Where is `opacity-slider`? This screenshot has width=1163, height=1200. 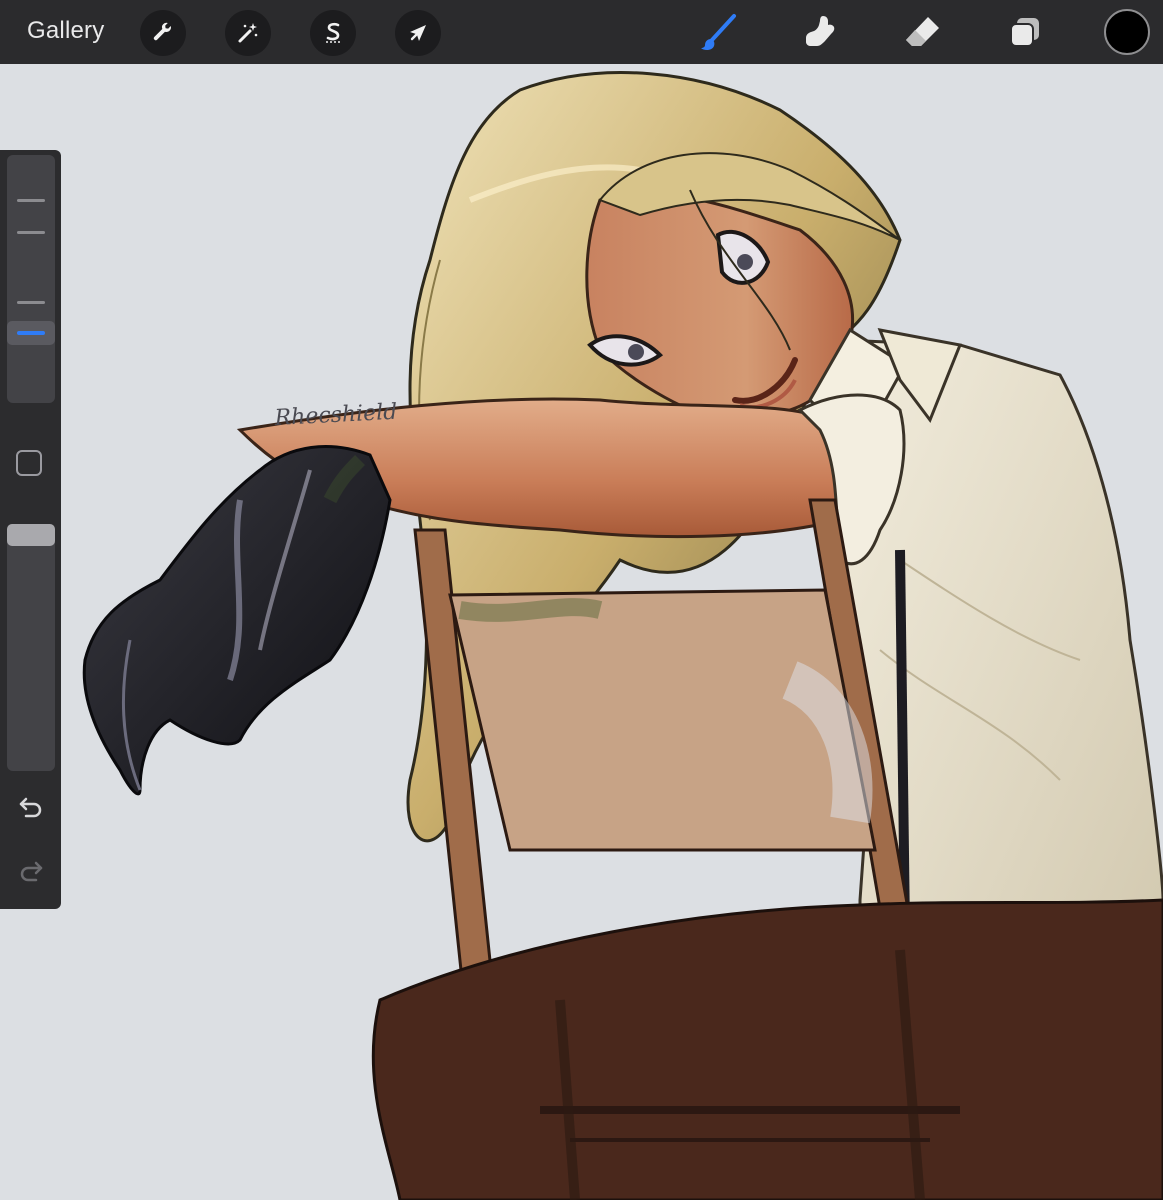
opacity-slider is located at coordinates (31, 647).